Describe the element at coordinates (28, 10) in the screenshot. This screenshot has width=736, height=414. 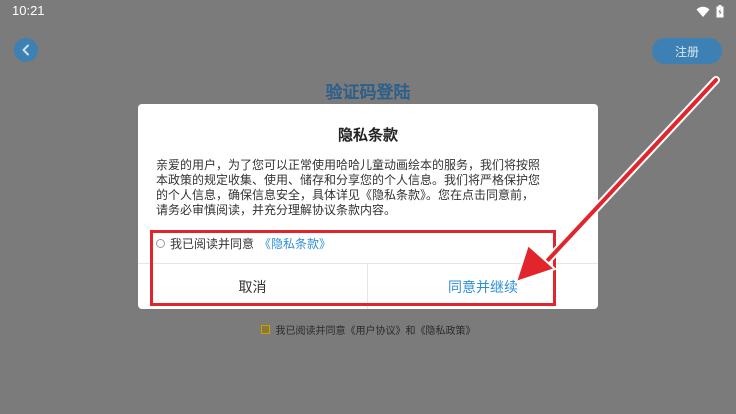
I see `status-time: 10:21` at that location.